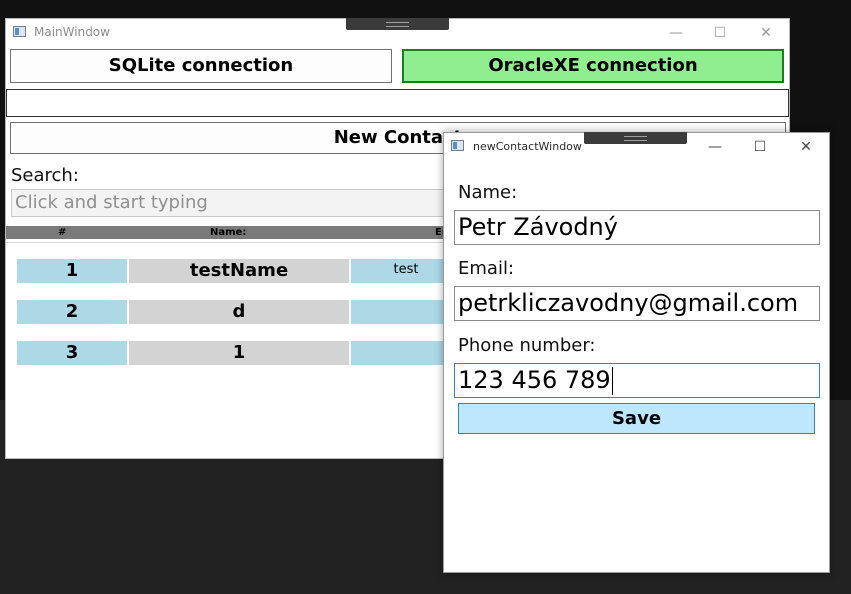 This screenshot has height=594, width=851. I want to click on row-name-cell: 1, so click(239, 353).